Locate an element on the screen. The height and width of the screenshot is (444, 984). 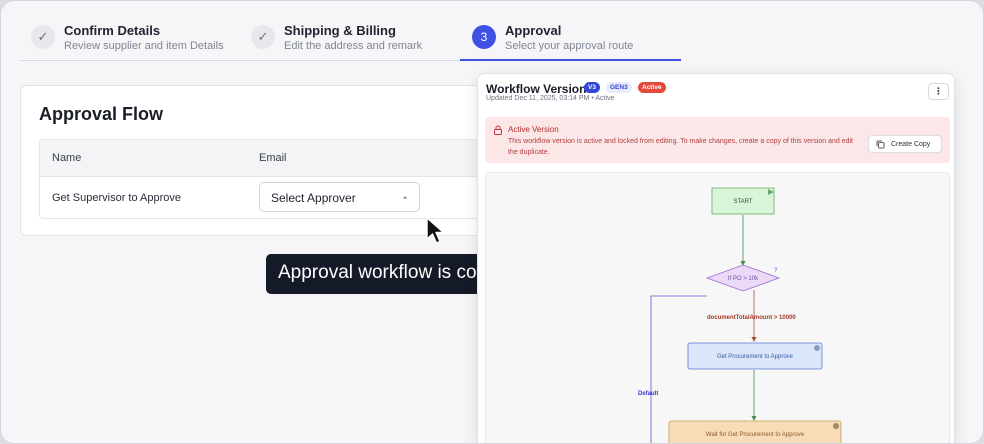
condition-edge-label: documentTotalAmount > 10000 is located at coordinates (751, 318).